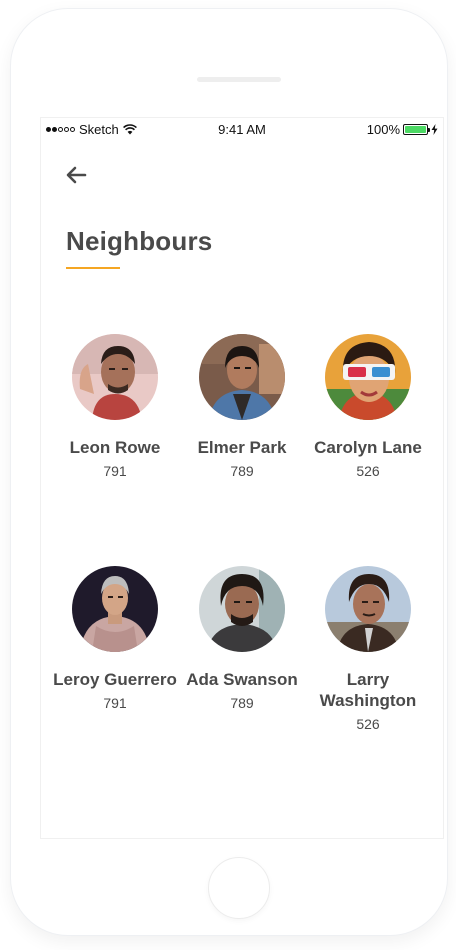 The width and height of the screenshot is (456, 950). I want to click on title-underline, so click(93, 268).